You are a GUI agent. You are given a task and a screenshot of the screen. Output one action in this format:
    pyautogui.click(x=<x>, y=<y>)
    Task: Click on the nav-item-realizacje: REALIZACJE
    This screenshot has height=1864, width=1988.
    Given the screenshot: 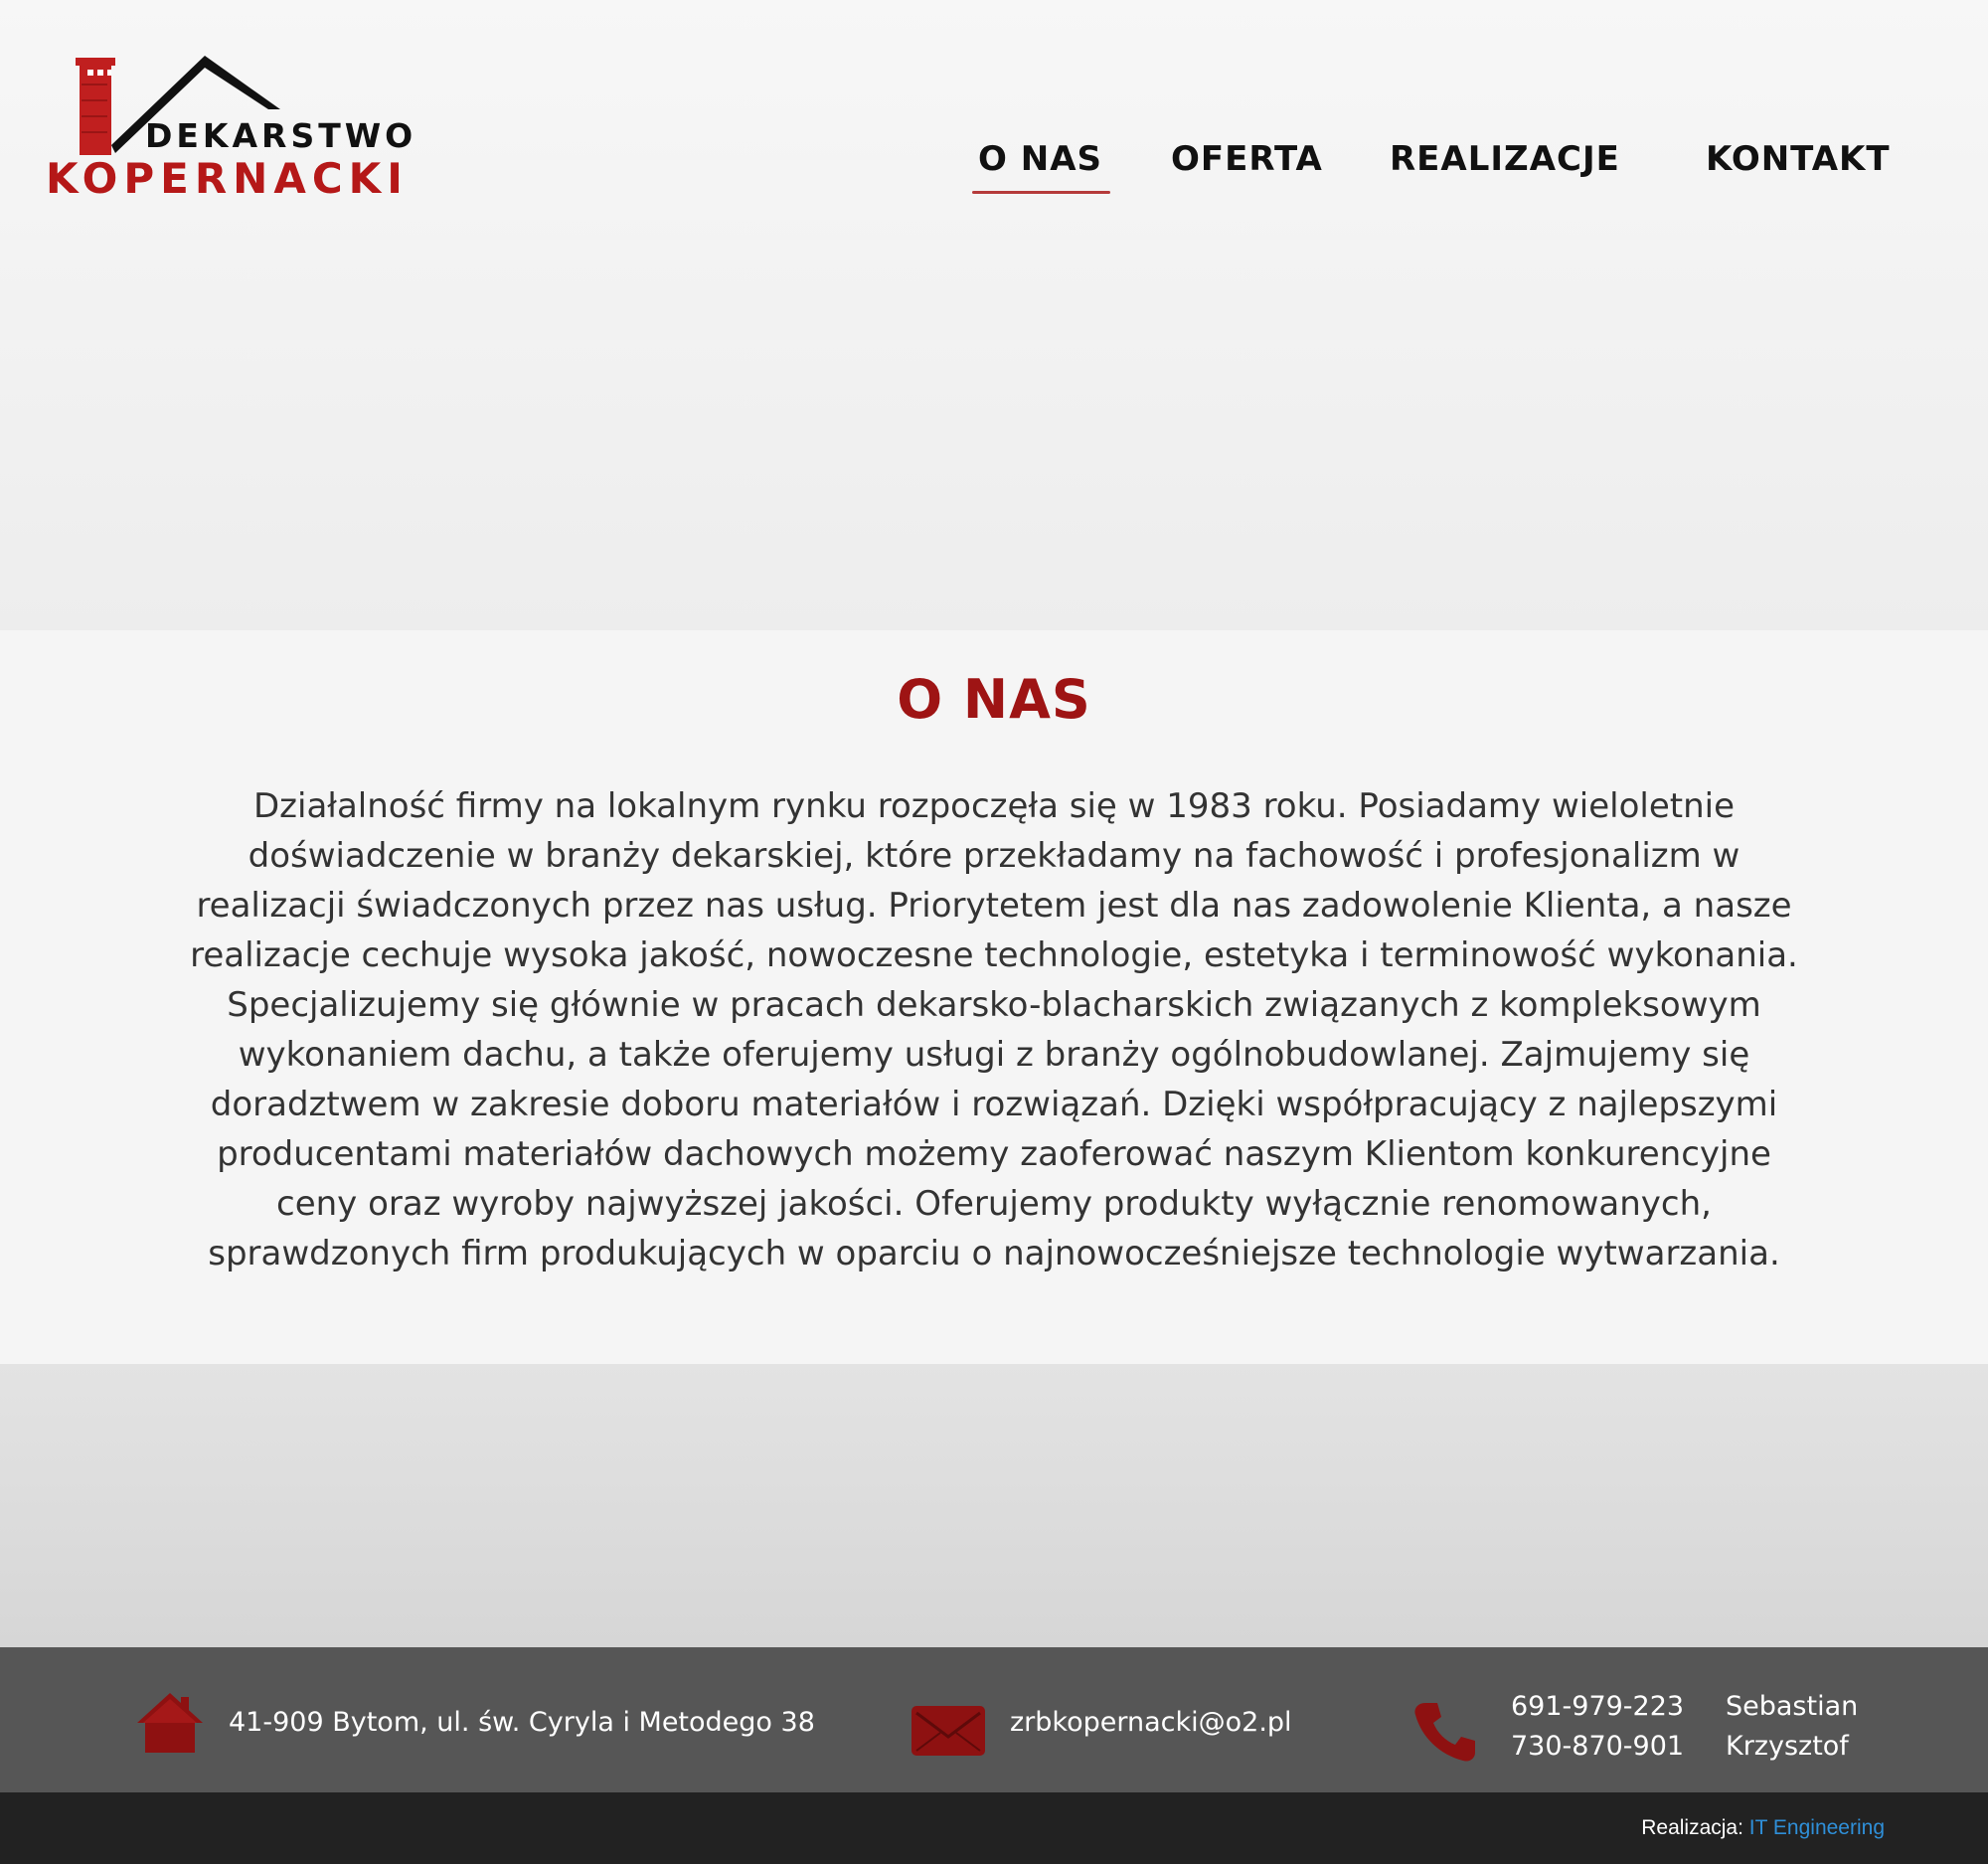 What is the action you would take?
    pyautogui.click(x=1505, y=159)
    